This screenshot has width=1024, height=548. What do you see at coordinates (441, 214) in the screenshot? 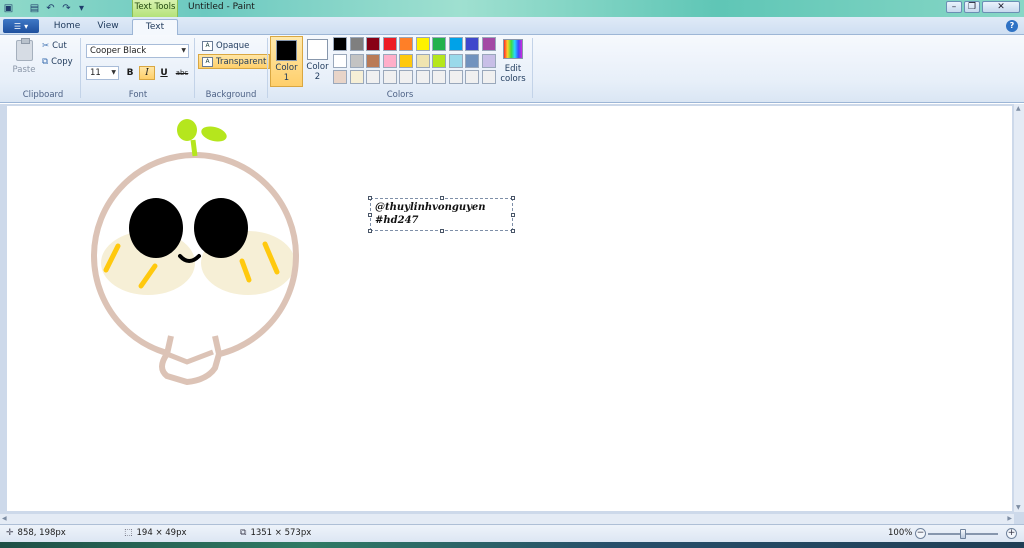
I see `text-selection-box: @thuylinhvonguyen #hd247` at bounding box center [441, 214].